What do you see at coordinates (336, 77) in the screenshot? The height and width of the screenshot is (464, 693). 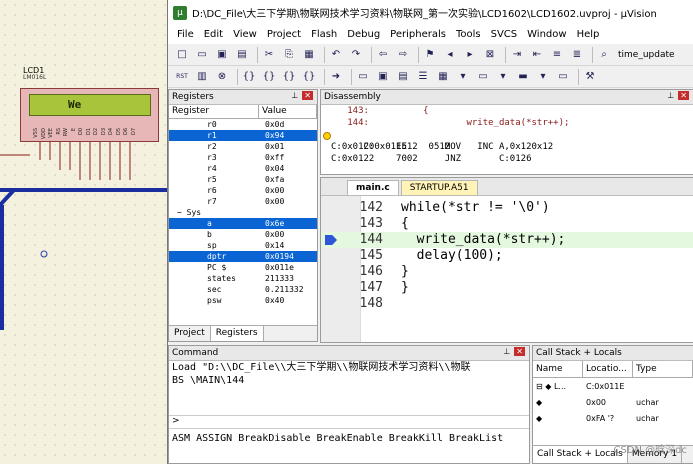 I see `show-next-statement-icon: ➜` at bounding box center [336, 77].